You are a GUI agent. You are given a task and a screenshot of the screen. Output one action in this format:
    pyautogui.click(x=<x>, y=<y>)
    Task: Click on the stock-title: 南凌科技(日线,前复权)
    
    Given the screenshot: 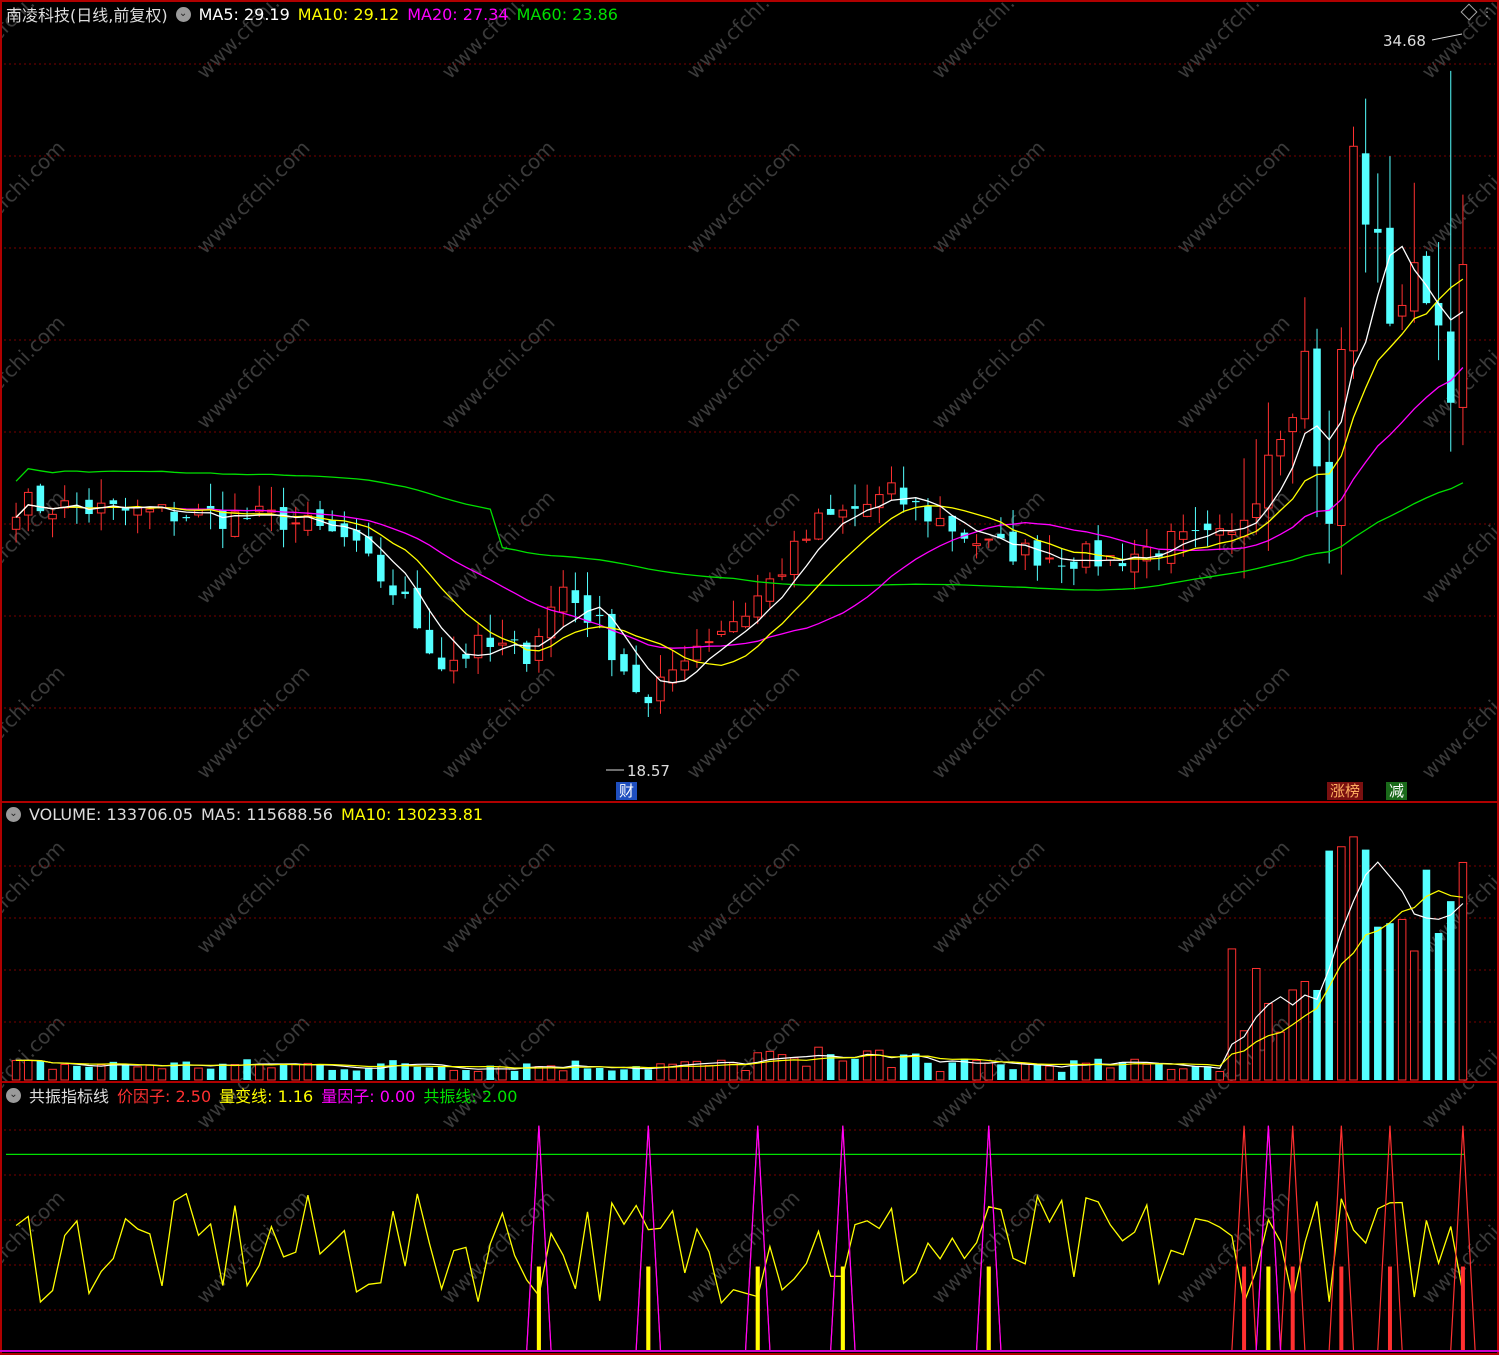 What is the action you would take?
    pyautogui.click(x=87, y=14)
    